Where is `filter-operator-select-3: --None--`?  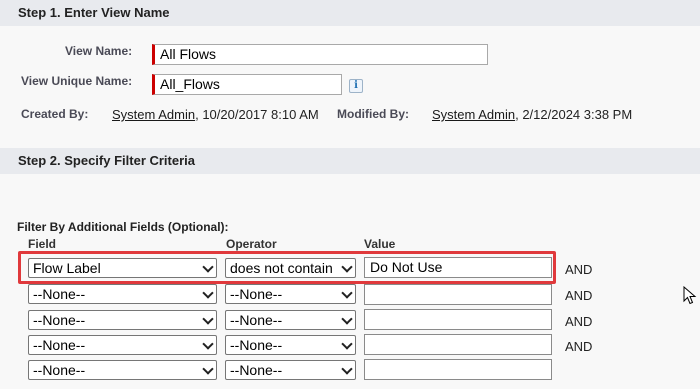 filter-operator-select-3: --None-- is located at coordinates (290, 320).